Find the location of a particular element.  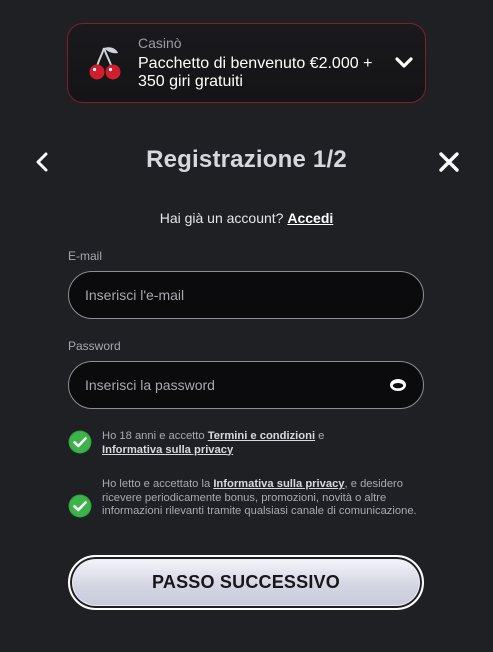

password-label: Password is located at coordinates (94, 346).